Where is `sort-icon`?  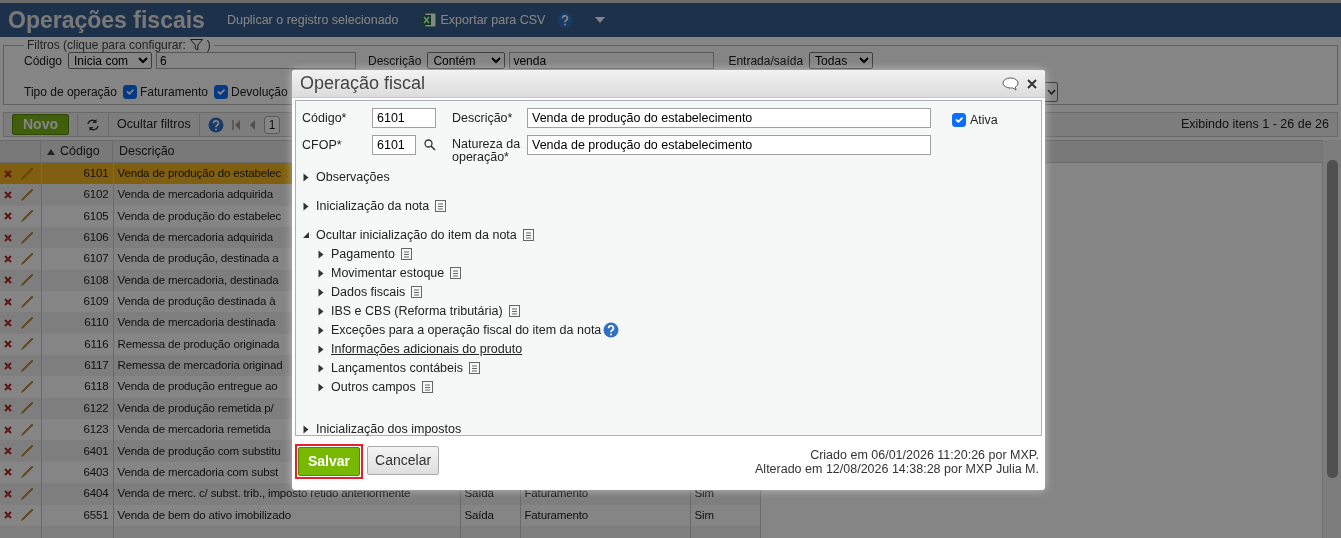
sort-icon is located at coordinates (51, 151).